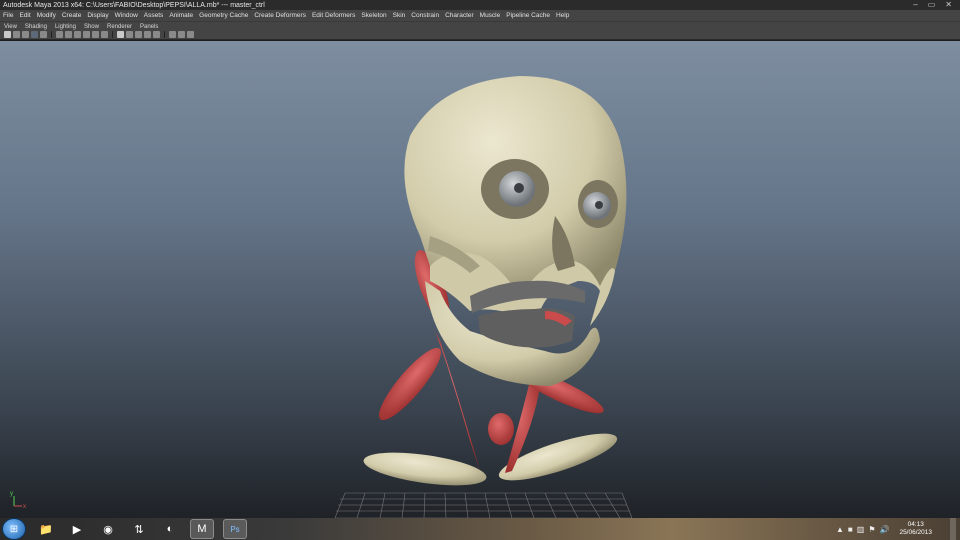  Describe the element at coordinates (126, 15) in the screenshot. I see `menu-window: Window` at that location.